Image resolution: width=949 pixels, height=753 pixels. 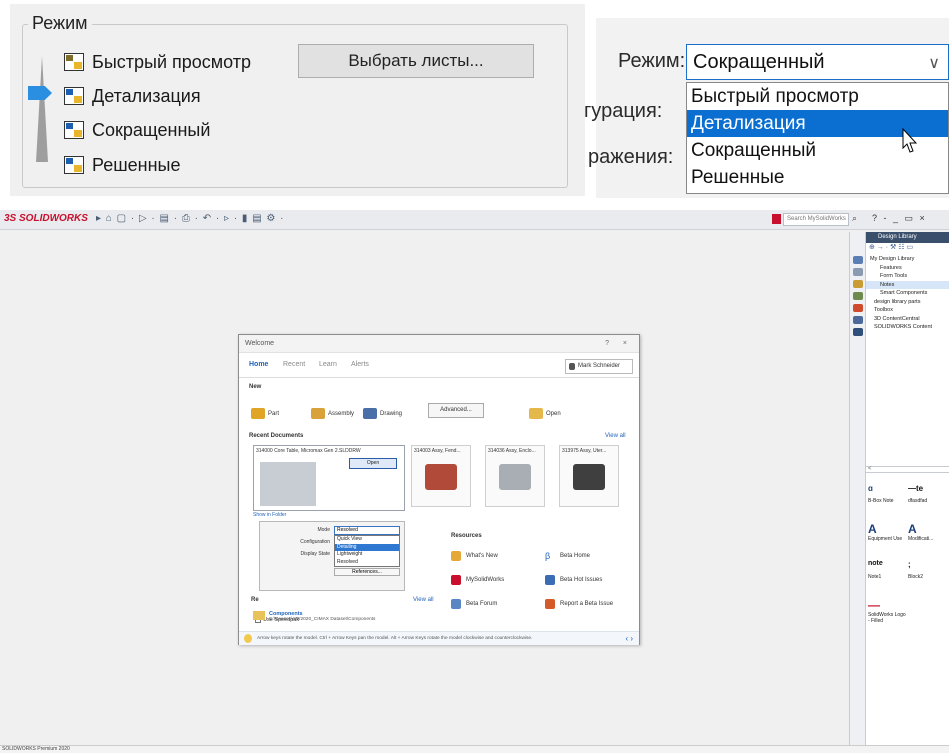 I want to click on configuration-label-small: Configuration, so click(x=315, y=542).